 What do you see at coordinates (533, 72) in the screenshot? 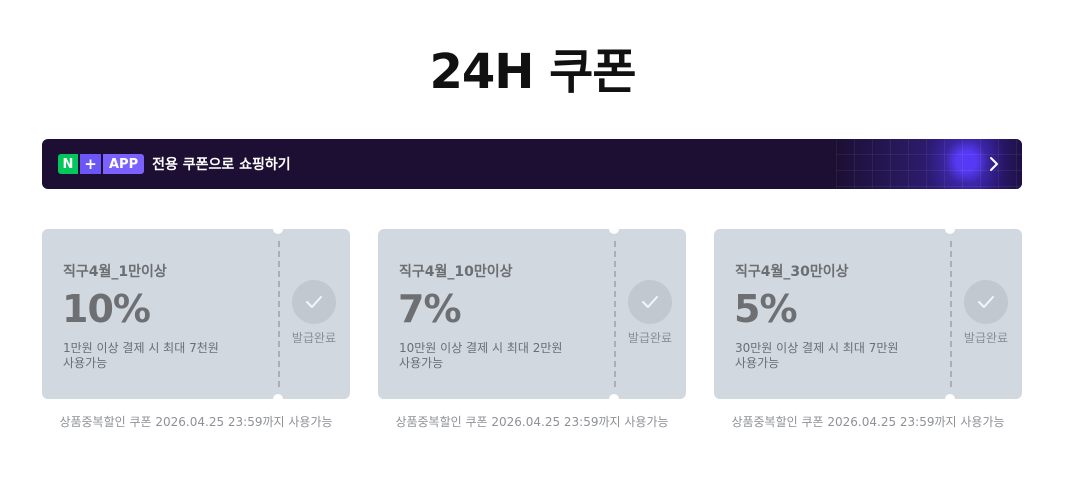
I see `page-title: 24H 쿠폰` at bounding box center [533, 72].